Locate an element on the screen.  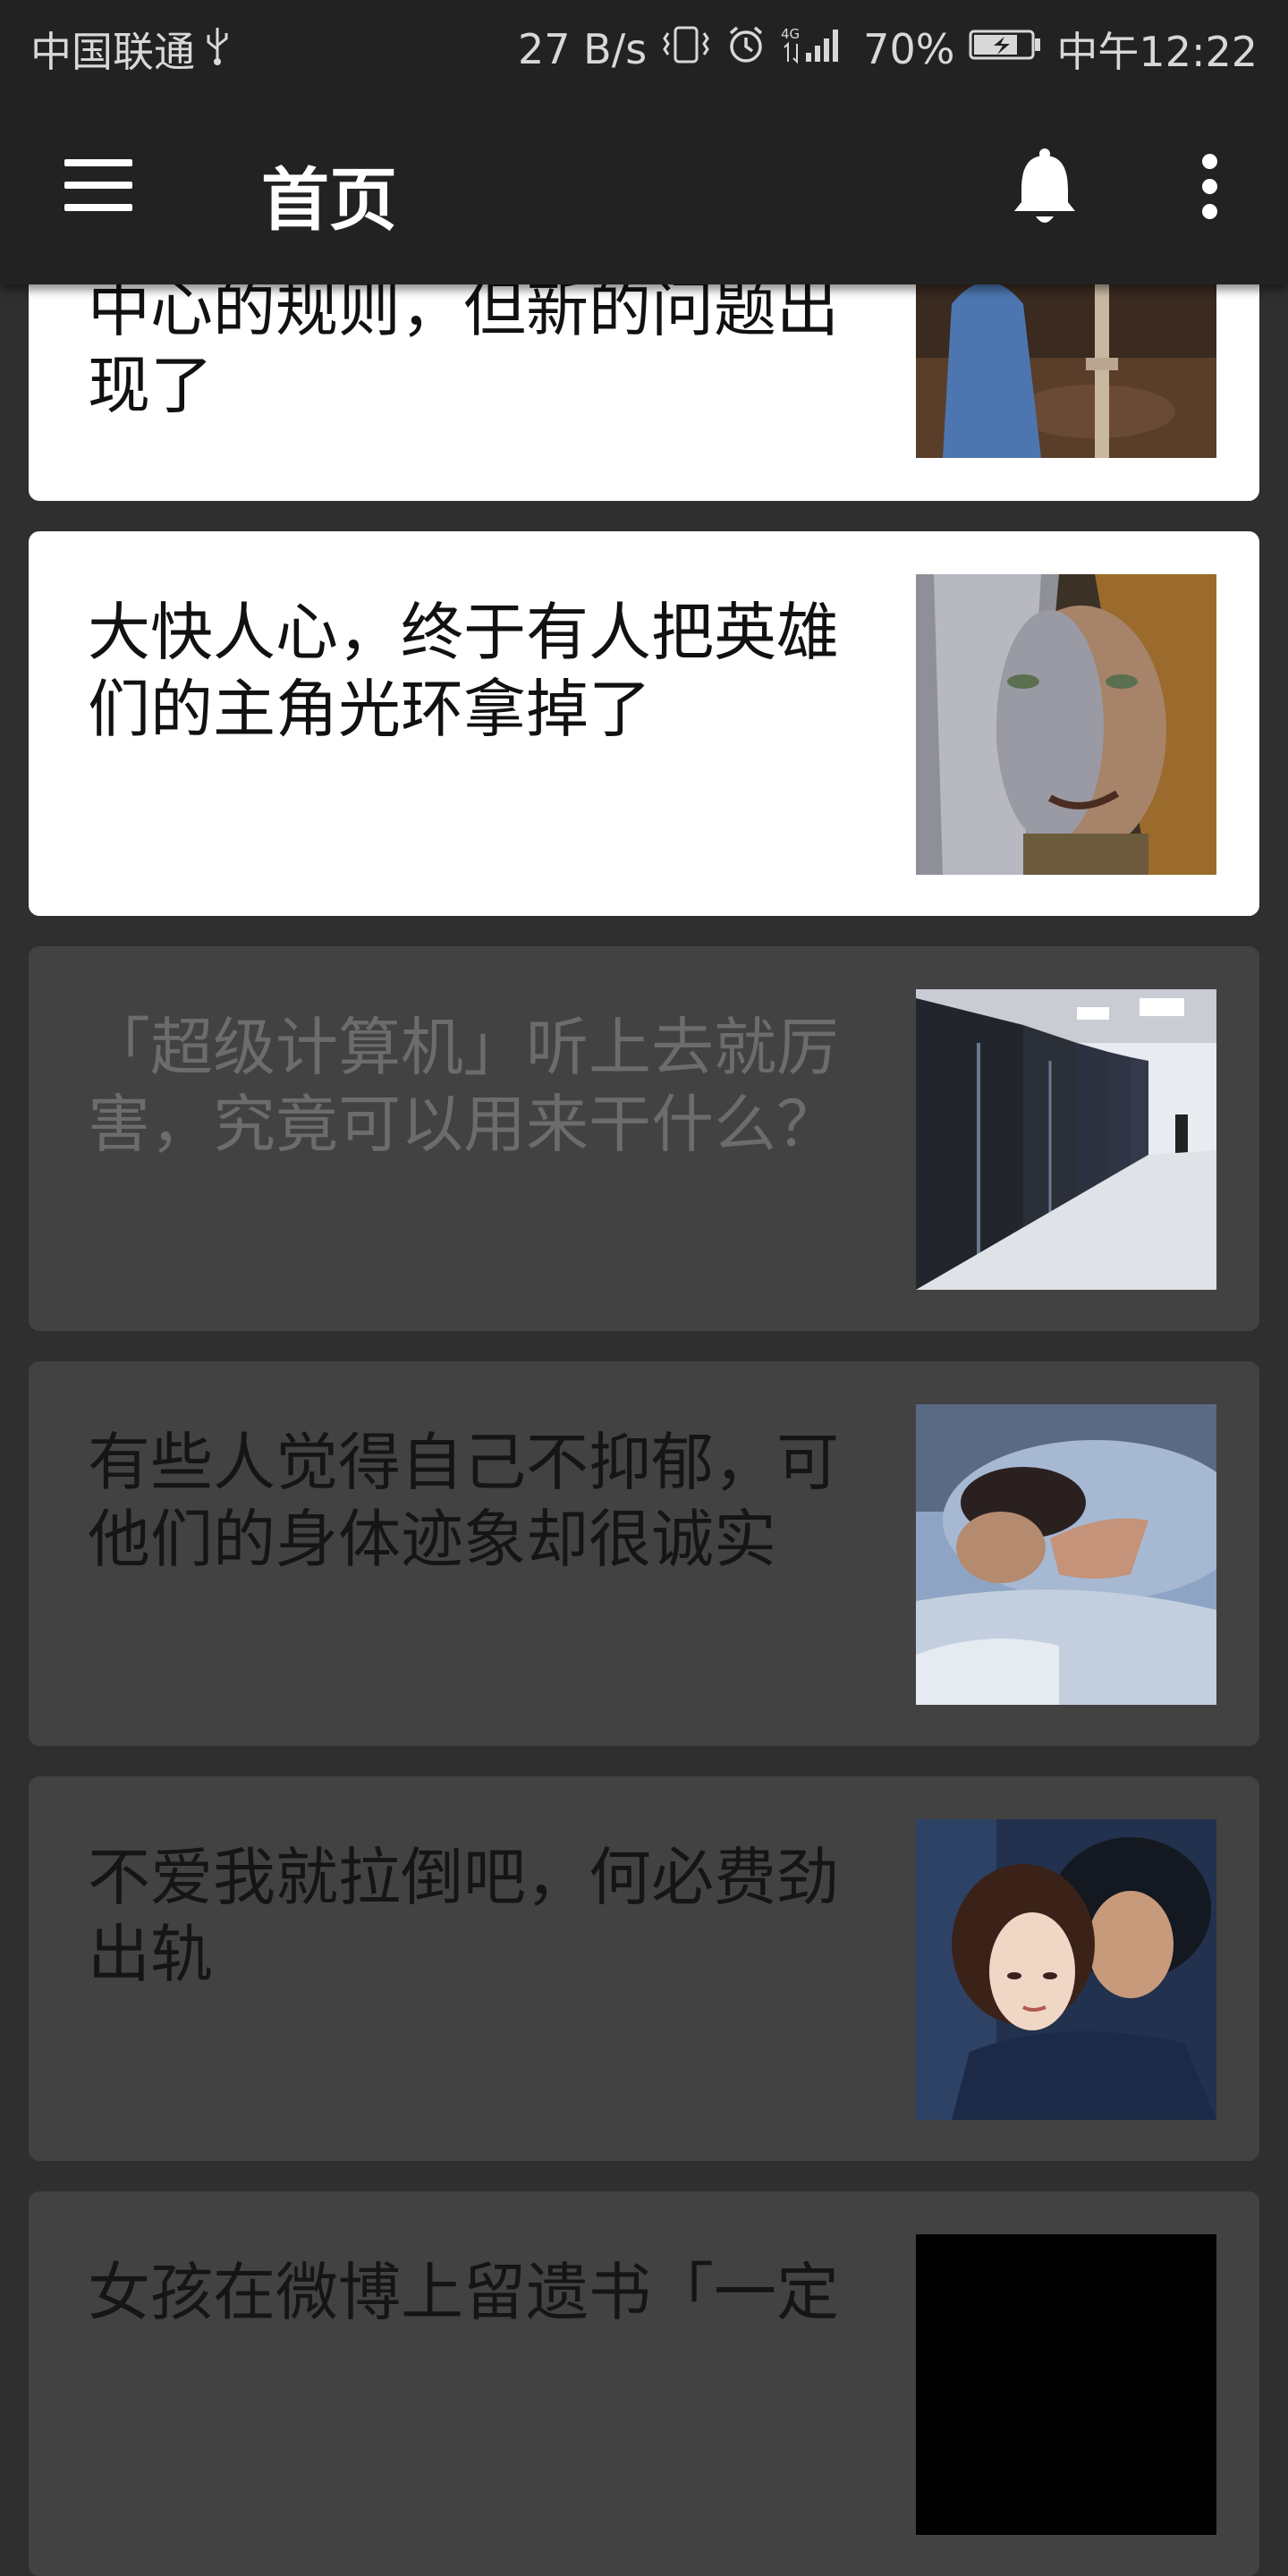
carrier-label: 中国联通 is located at coordinates (112, 52).